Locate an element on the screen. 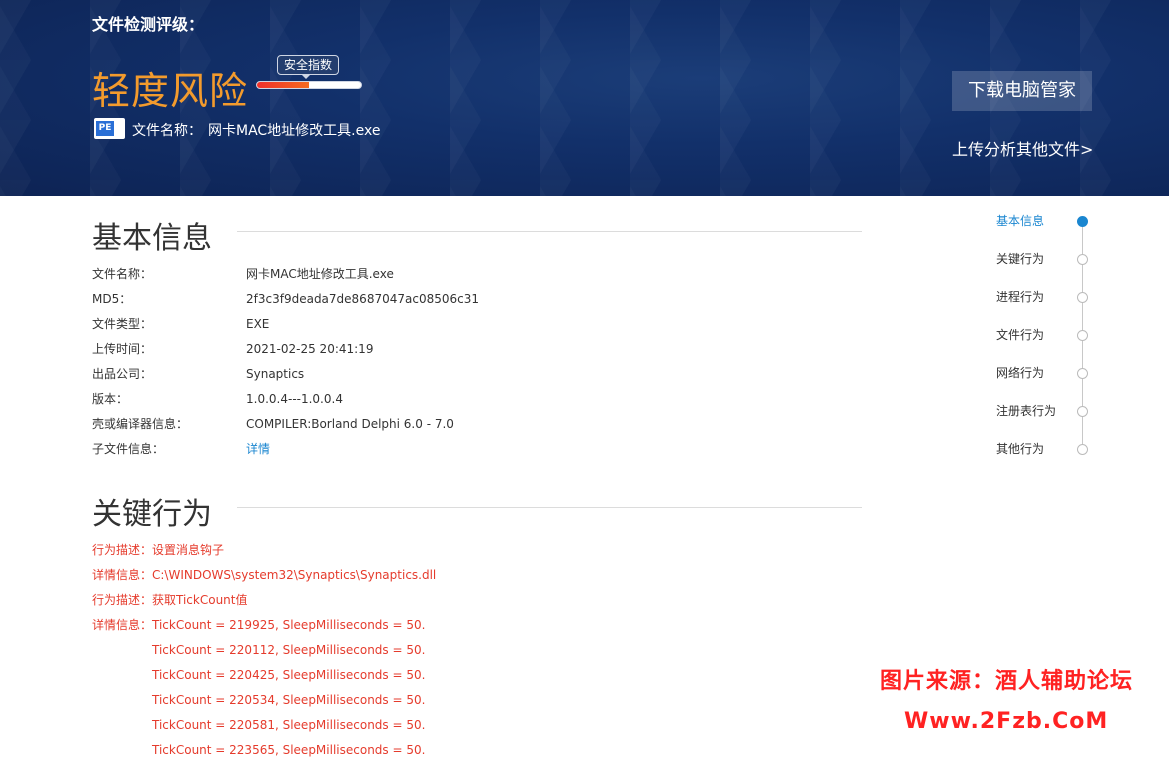  file-name-value: 网卡MAC地址修改工具.exe is located at coordinates (294, 131).